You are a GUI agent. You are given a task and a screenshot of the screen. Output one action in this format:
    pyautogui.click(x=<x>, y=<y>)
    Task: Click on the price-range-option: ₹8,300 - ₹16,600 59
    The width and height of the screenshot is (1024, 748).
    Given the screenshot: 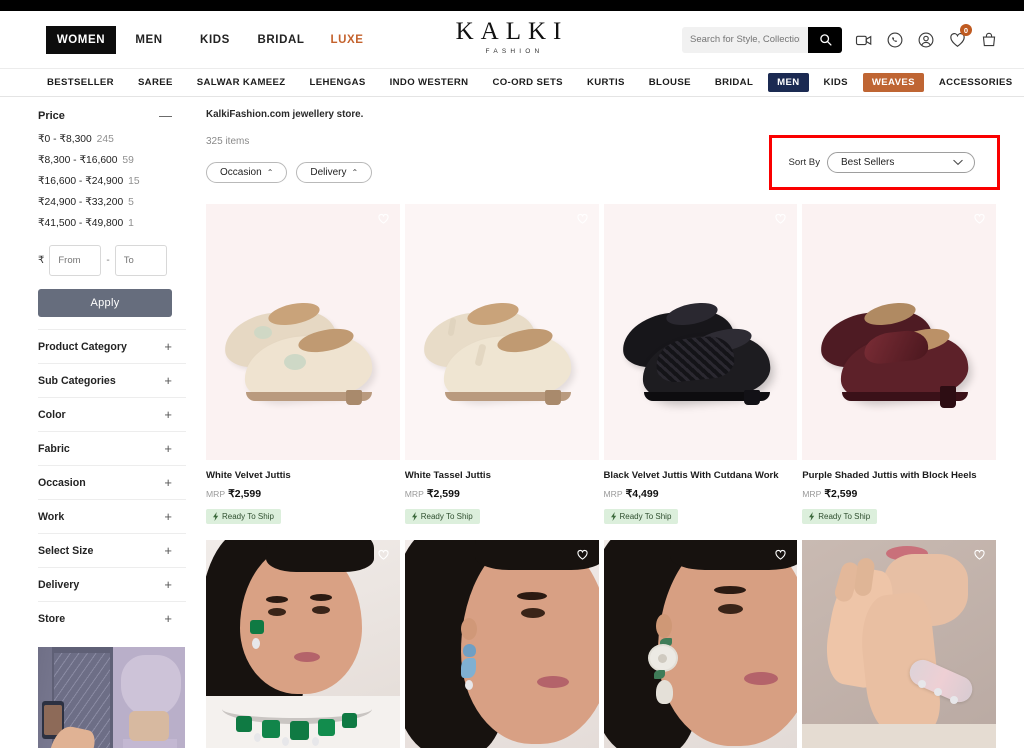 What is the action you would take?
    pyautogui.click(x=112, y=160)
    